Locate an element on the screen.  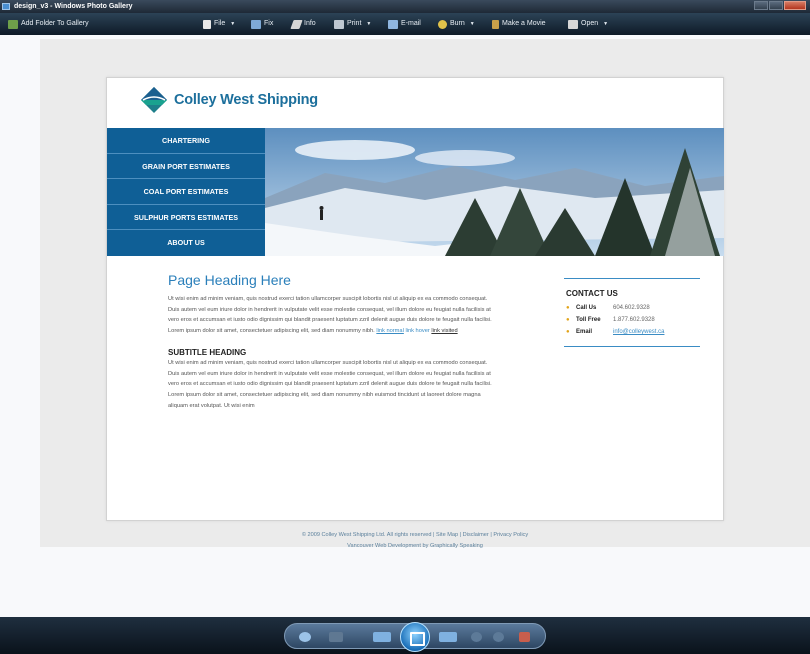
make-movie-button: Make a Movie is located at coordinates (519, 24).